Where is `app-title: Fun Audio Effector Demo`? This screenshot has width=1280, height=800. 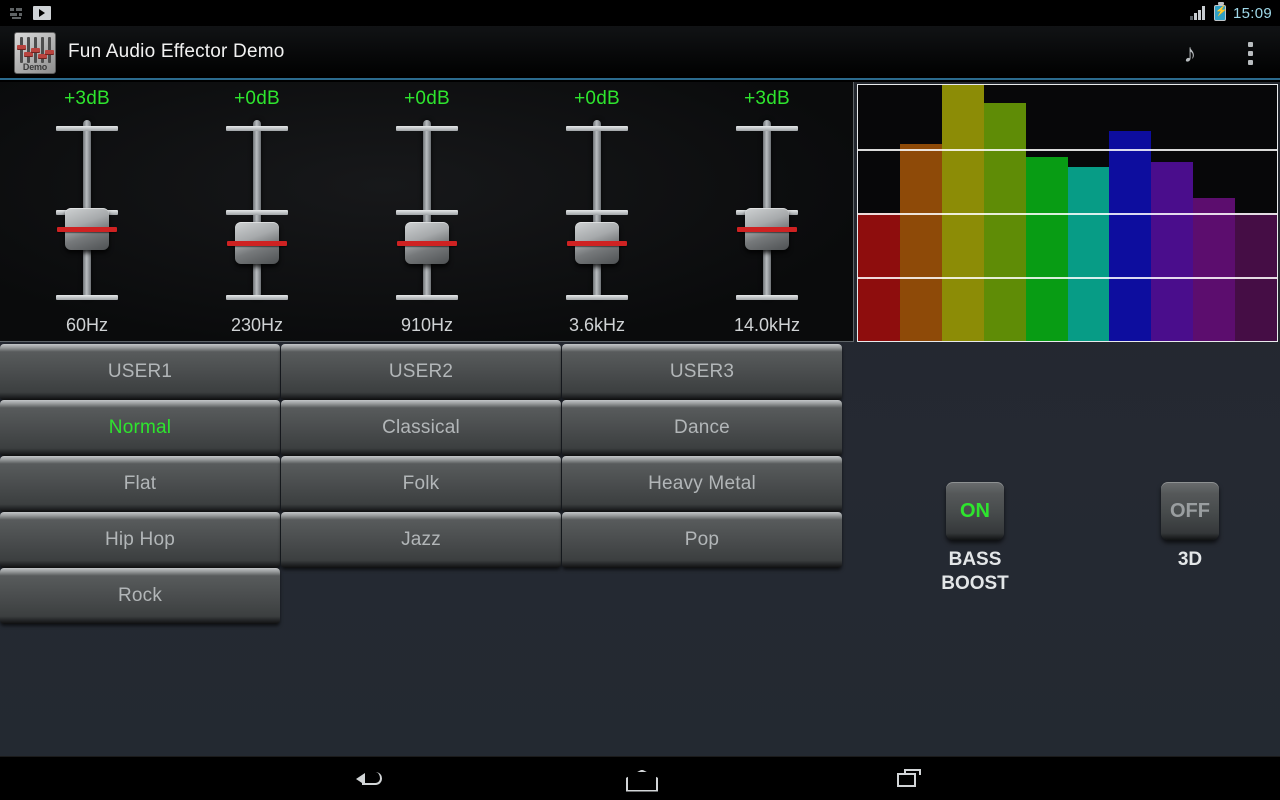 app-title: Fun Audio Effector Demo is located at coordinates (176, 51).